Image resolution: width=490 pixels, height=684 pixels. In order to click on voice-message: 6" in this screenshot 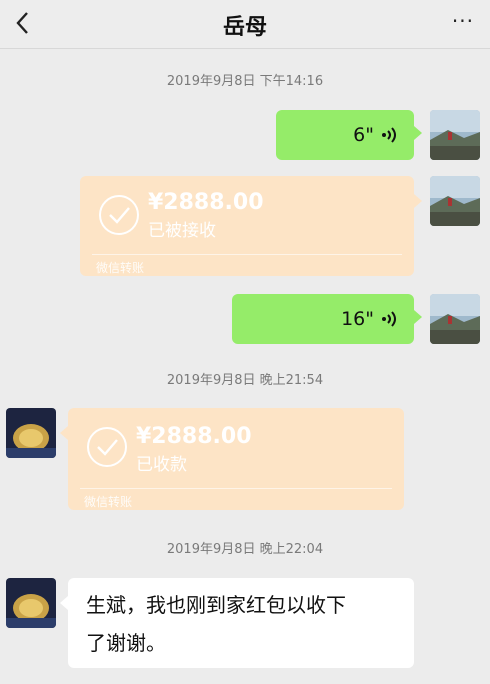, I will do `click(349, 135)`.